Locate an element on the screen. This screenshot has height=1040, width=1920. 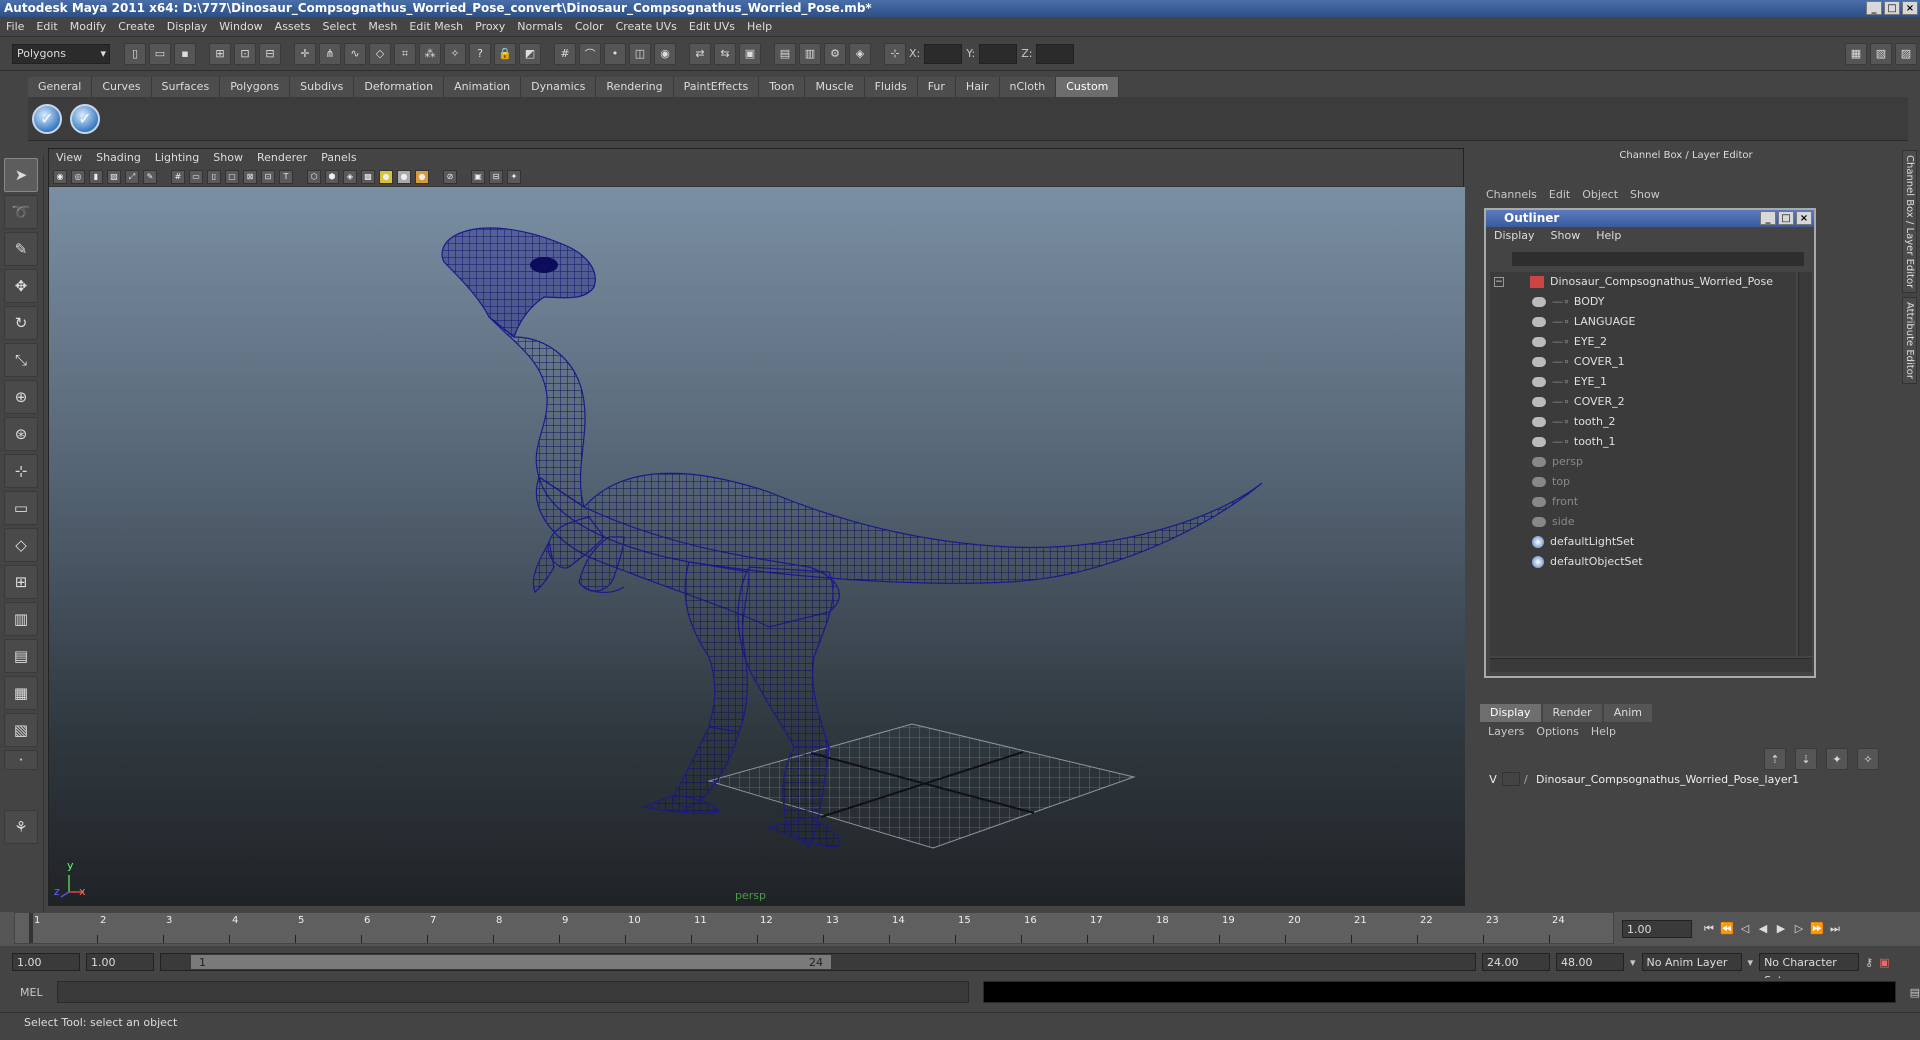
move-layer-up-icon: ⇡ is located at coordinates (1775, 759).